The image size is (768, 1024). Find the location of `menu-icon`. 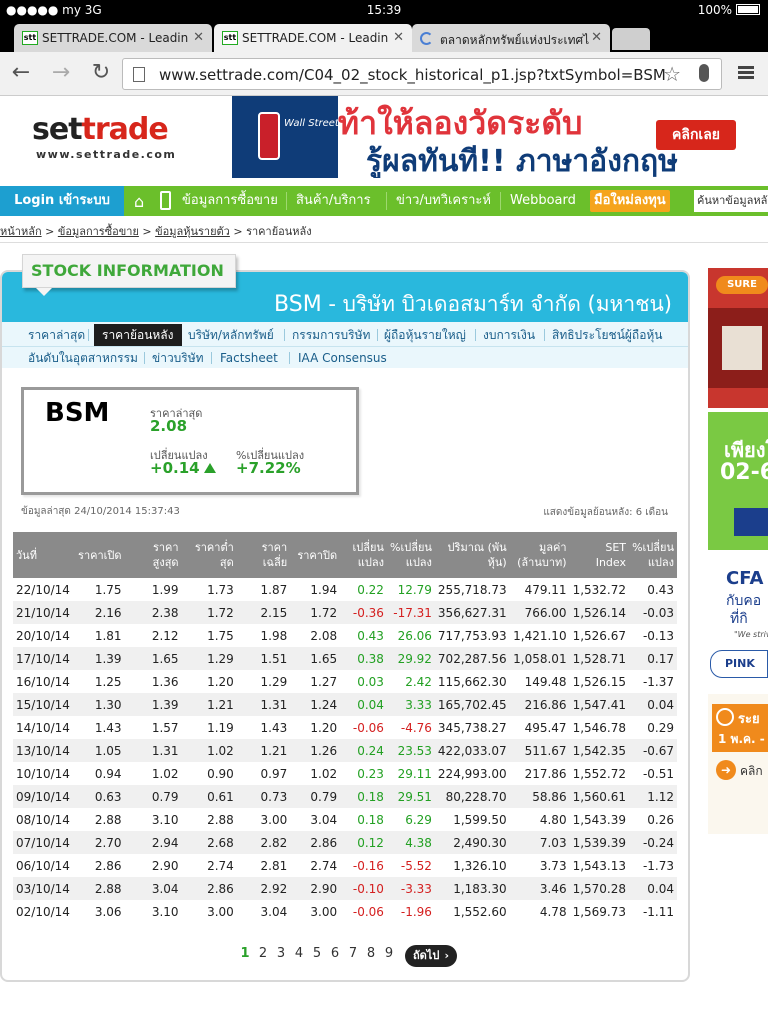

menu-icon is located at coordinates (746, 73).